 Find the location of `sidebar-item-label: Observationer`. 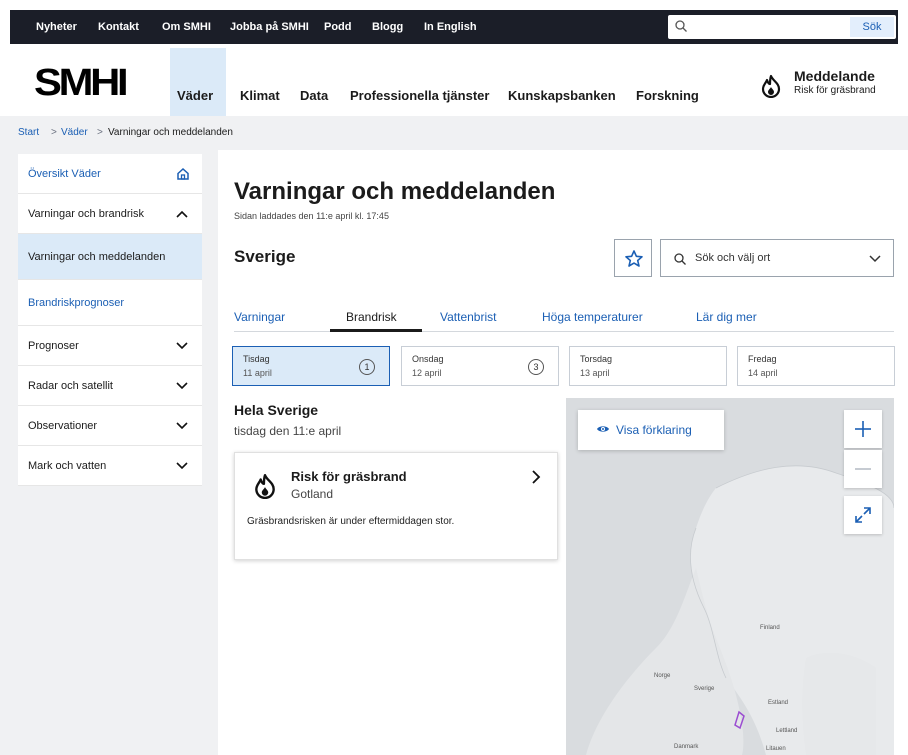

sidebar-item-label: Observationer is located at coordinates (63, 425).